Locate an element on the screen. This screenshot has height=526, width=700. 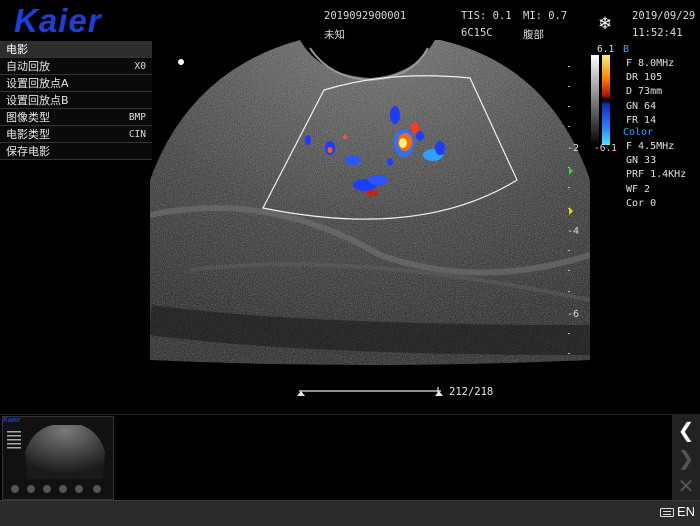
menu-item-set-point-b: 设置回放点B is located at coordinates (76, 100).